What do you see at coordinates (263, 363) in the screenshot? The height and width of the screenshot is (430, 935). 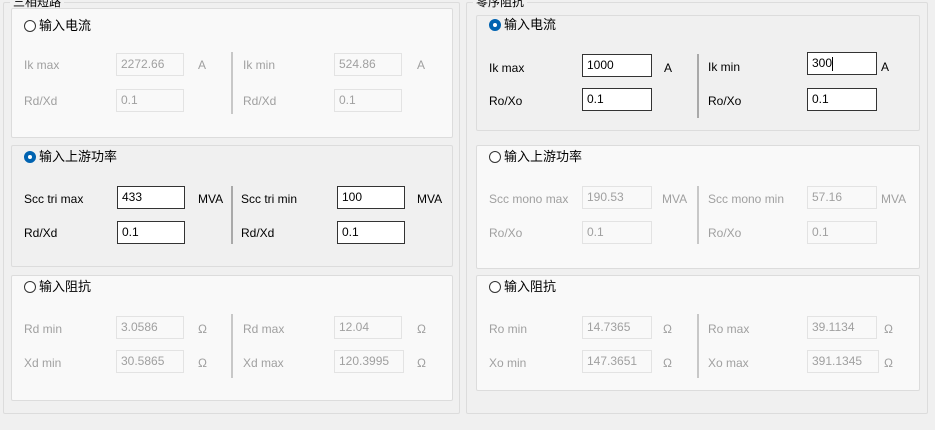 I see `left-imp-b2-label: Xd max` at bounding box center [263, 363].